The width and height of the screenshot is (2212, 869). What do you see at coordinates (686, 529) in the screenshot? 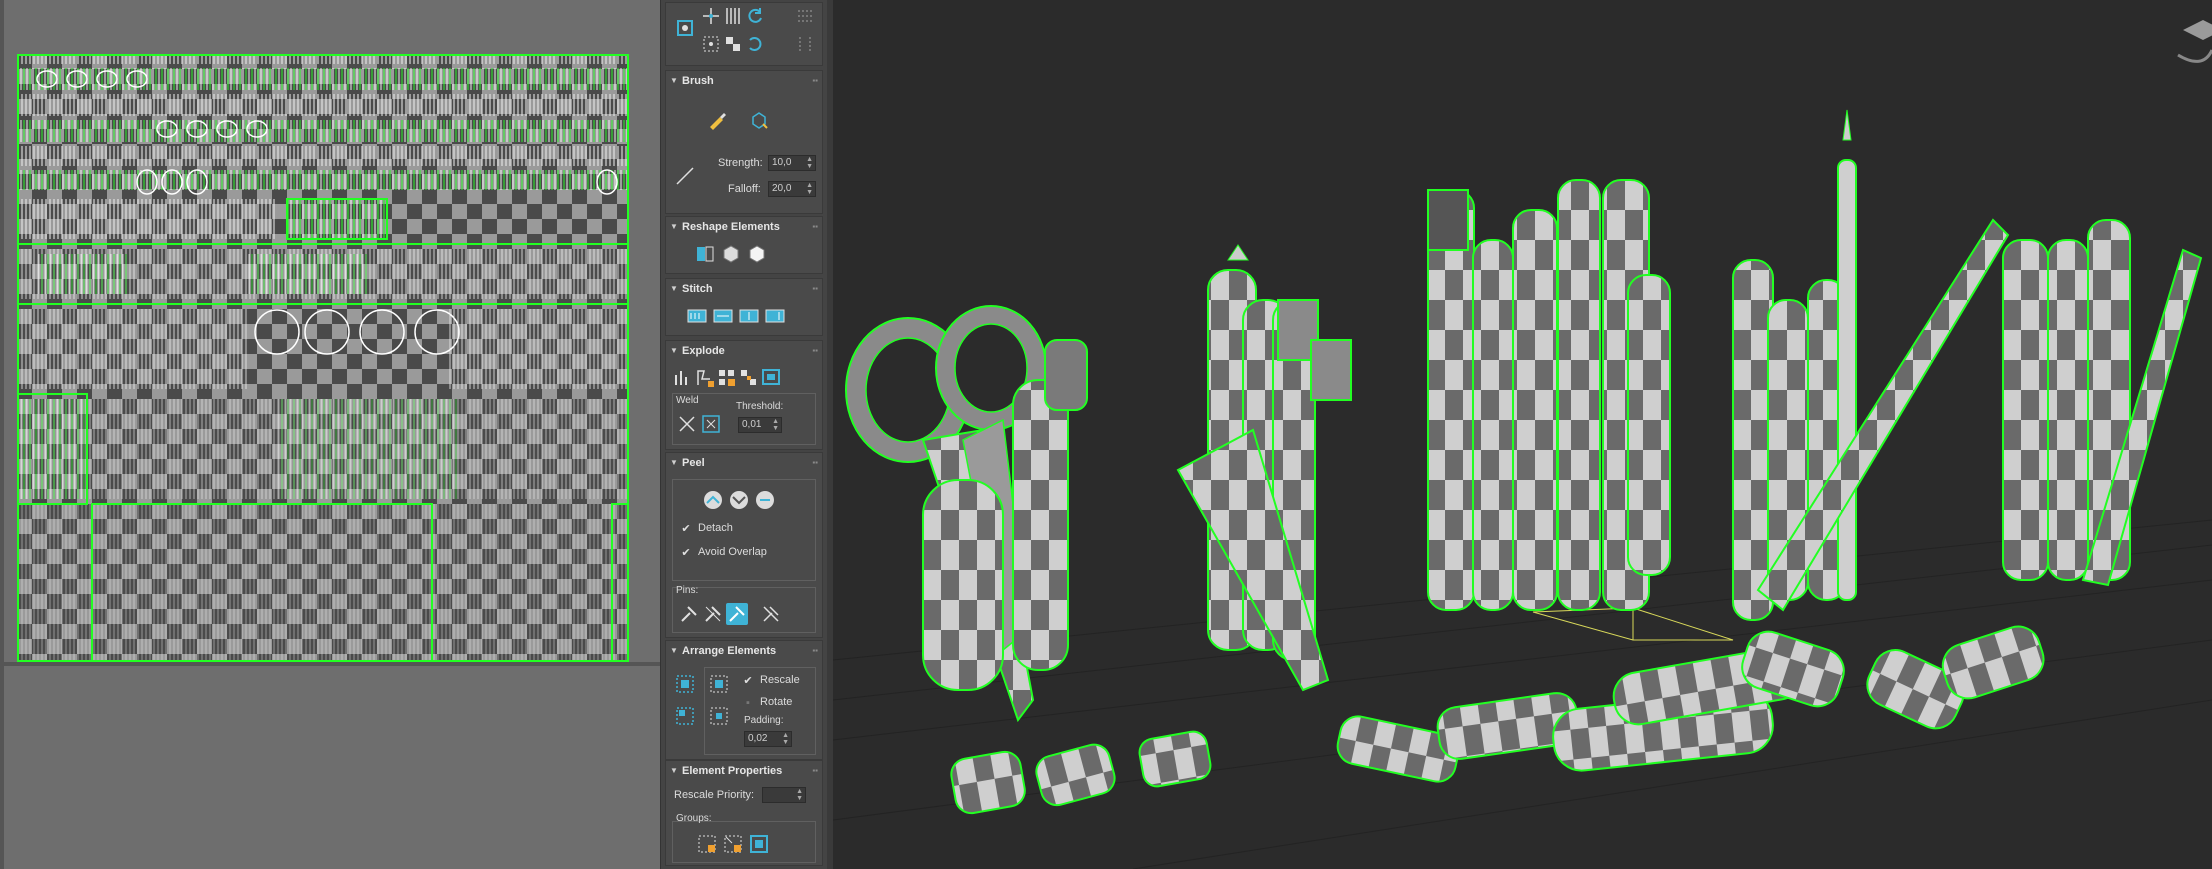
I see `detach-checkbox: ✔` at bounding box center [686, 529].